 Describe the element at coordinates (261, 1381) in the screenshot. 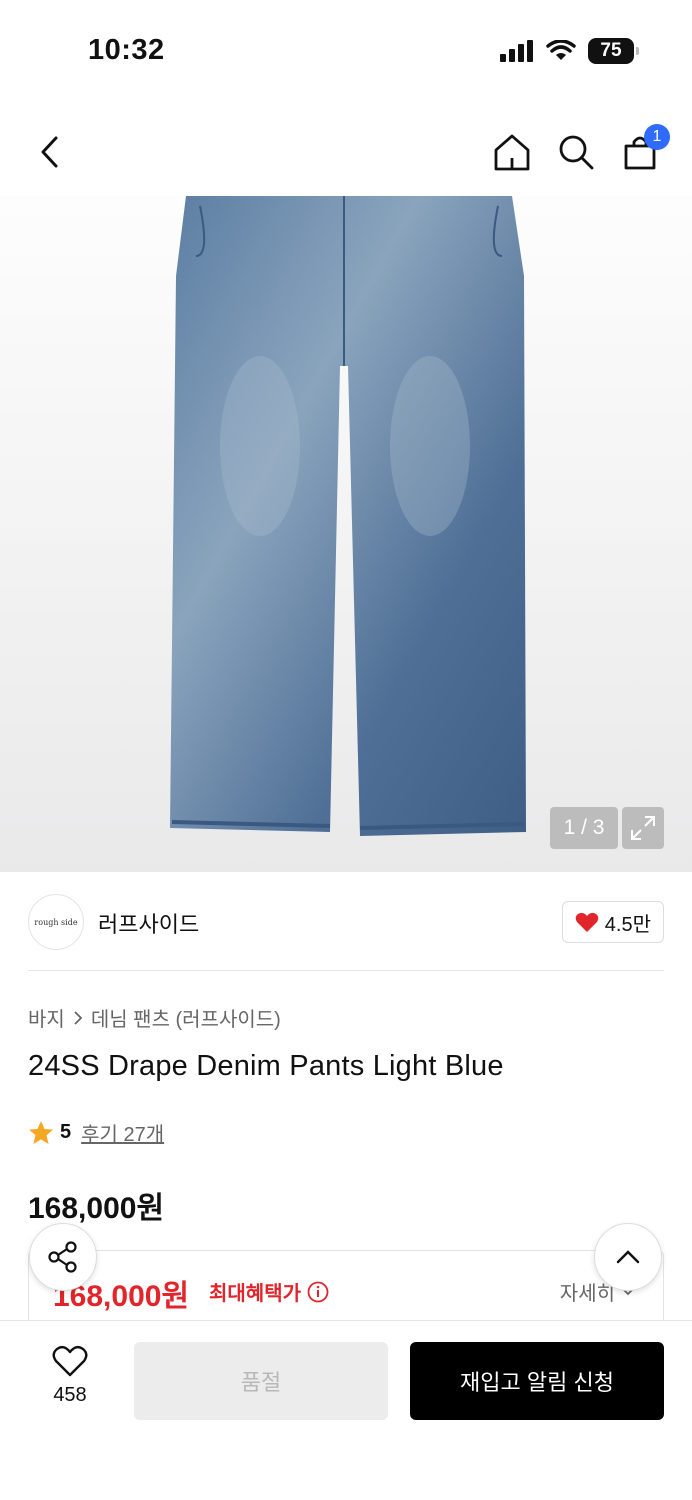

I see `soldout-button: 품절` at that location.